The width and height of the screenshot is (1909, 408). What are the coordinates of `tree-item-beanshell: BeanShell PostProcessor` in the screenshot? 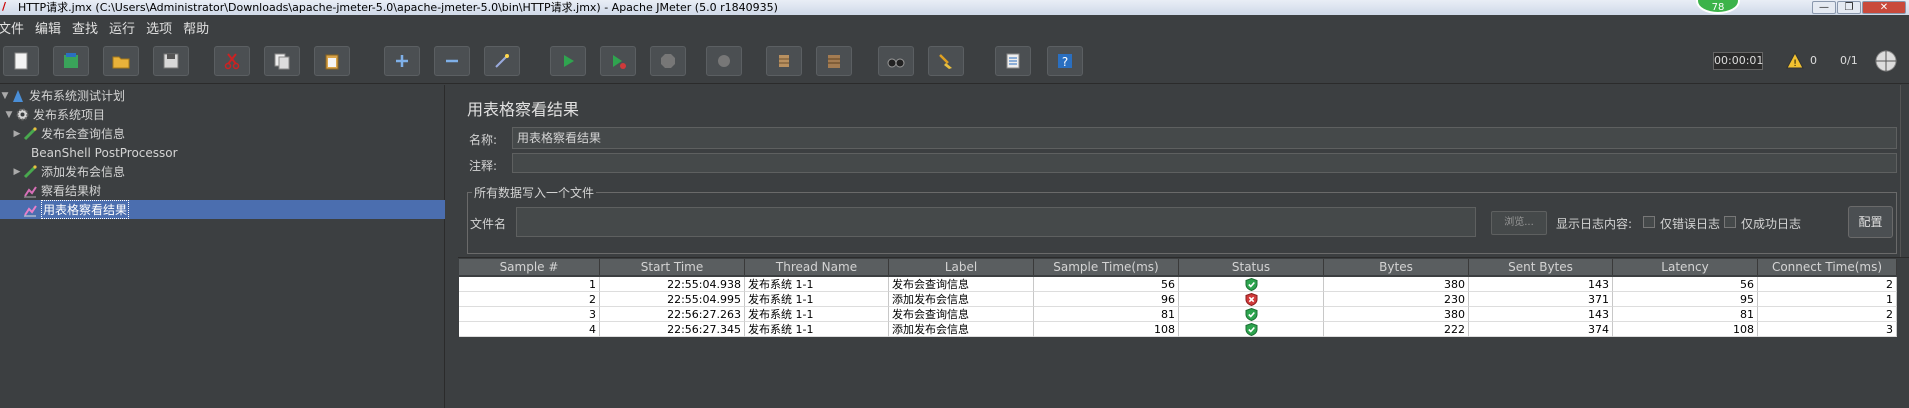 It's located at (222, 152).